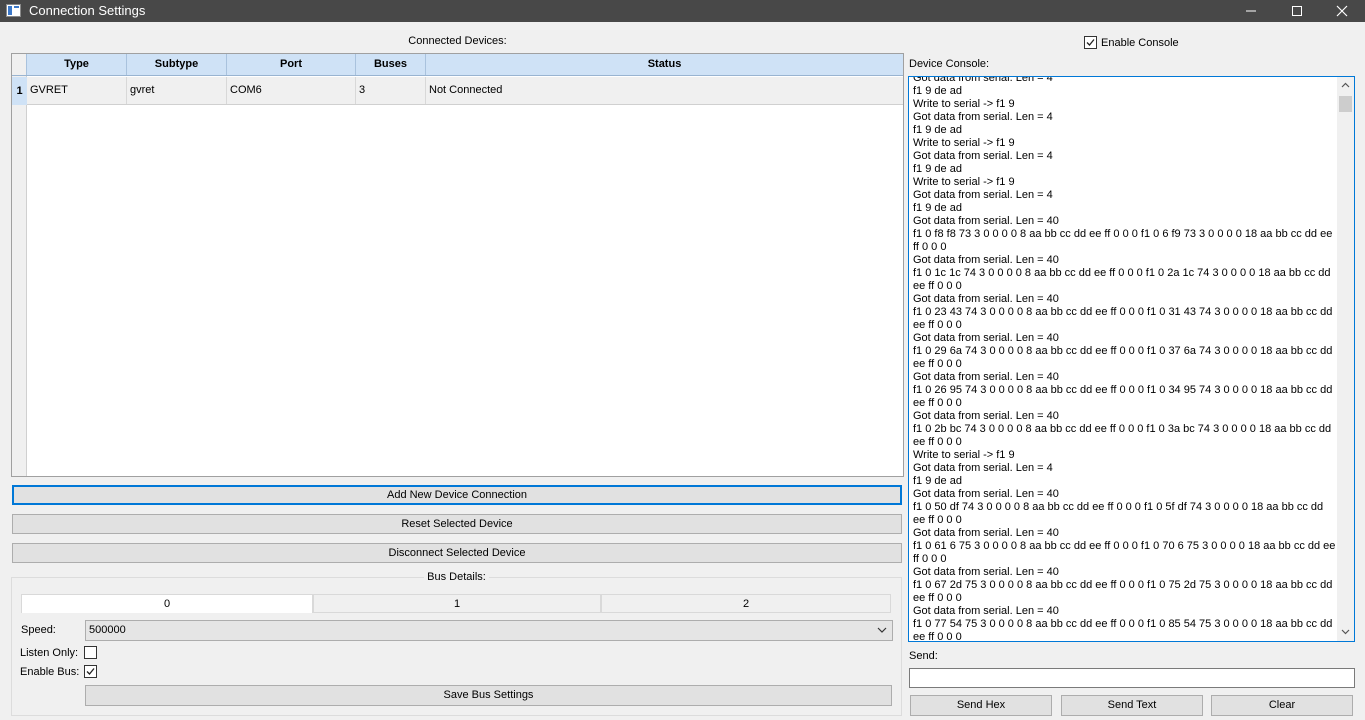 This screenshot has height=720, width=1365. I want to click on row-header-column, so click(19, 276).